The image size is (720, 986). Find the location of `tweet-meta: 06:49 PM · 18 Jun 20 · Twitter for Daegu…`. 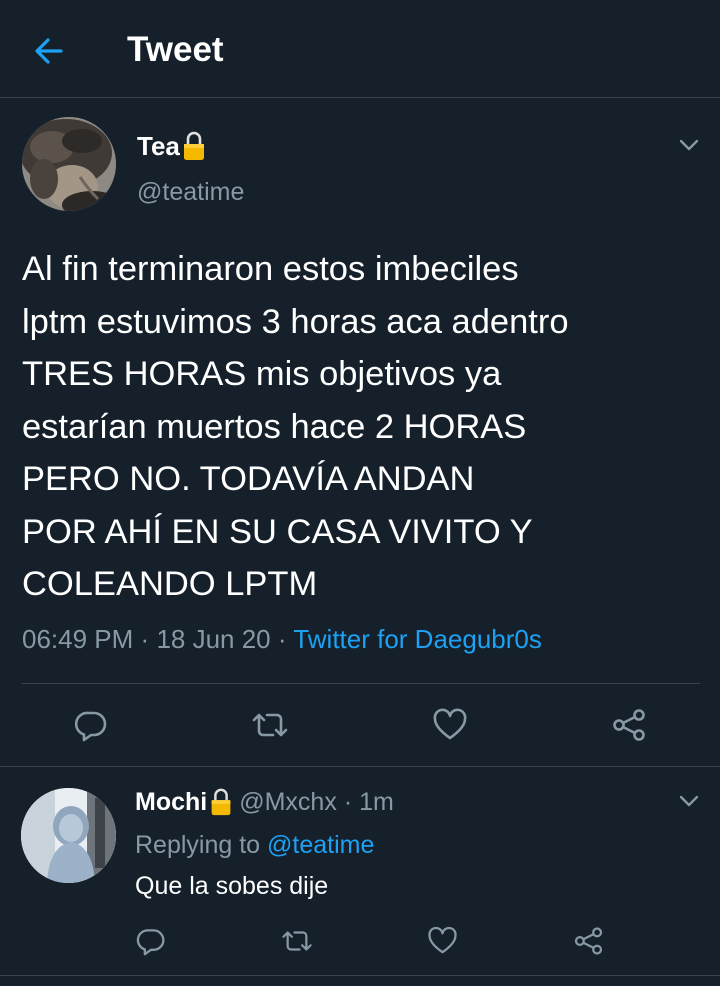

tweet-meta: 06:49 PM · 18 Jun 20 · Twitter for Daegu… is located at coordinates (282, 639).